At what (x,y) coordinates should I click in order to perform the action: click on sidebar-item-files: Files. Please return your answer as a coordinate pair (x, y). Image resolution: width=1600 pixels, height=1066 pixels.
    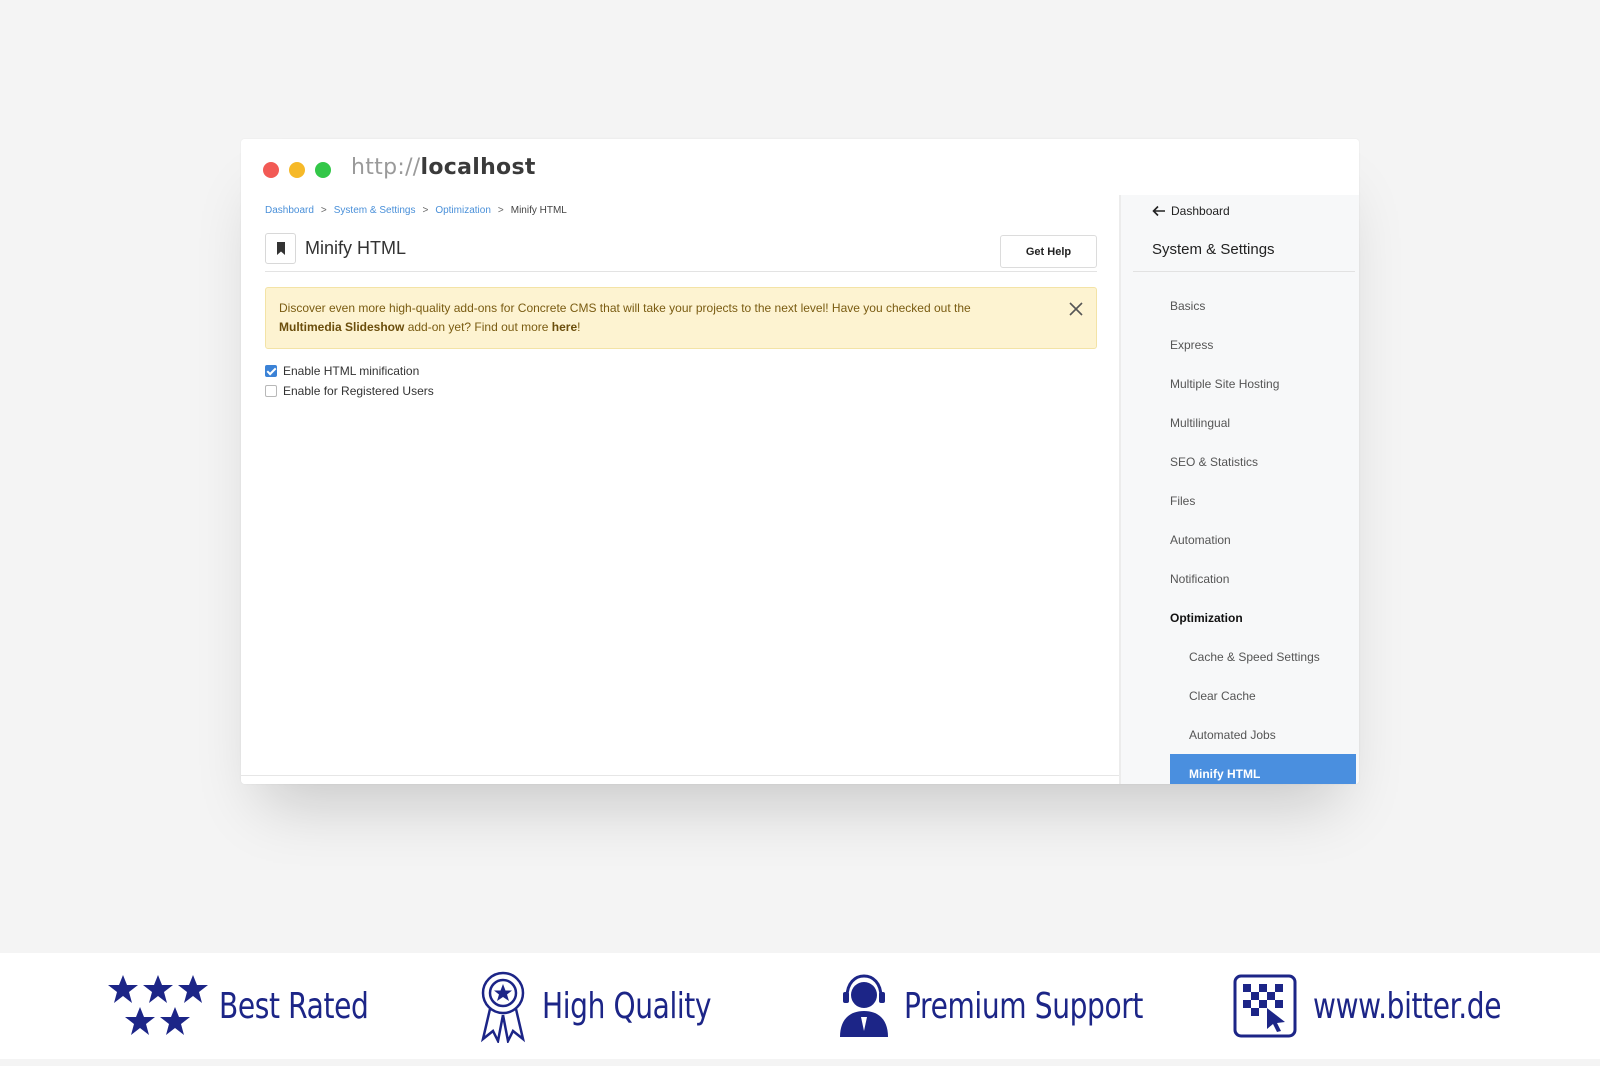
    Looking at the image, I should click on (1240, 500).